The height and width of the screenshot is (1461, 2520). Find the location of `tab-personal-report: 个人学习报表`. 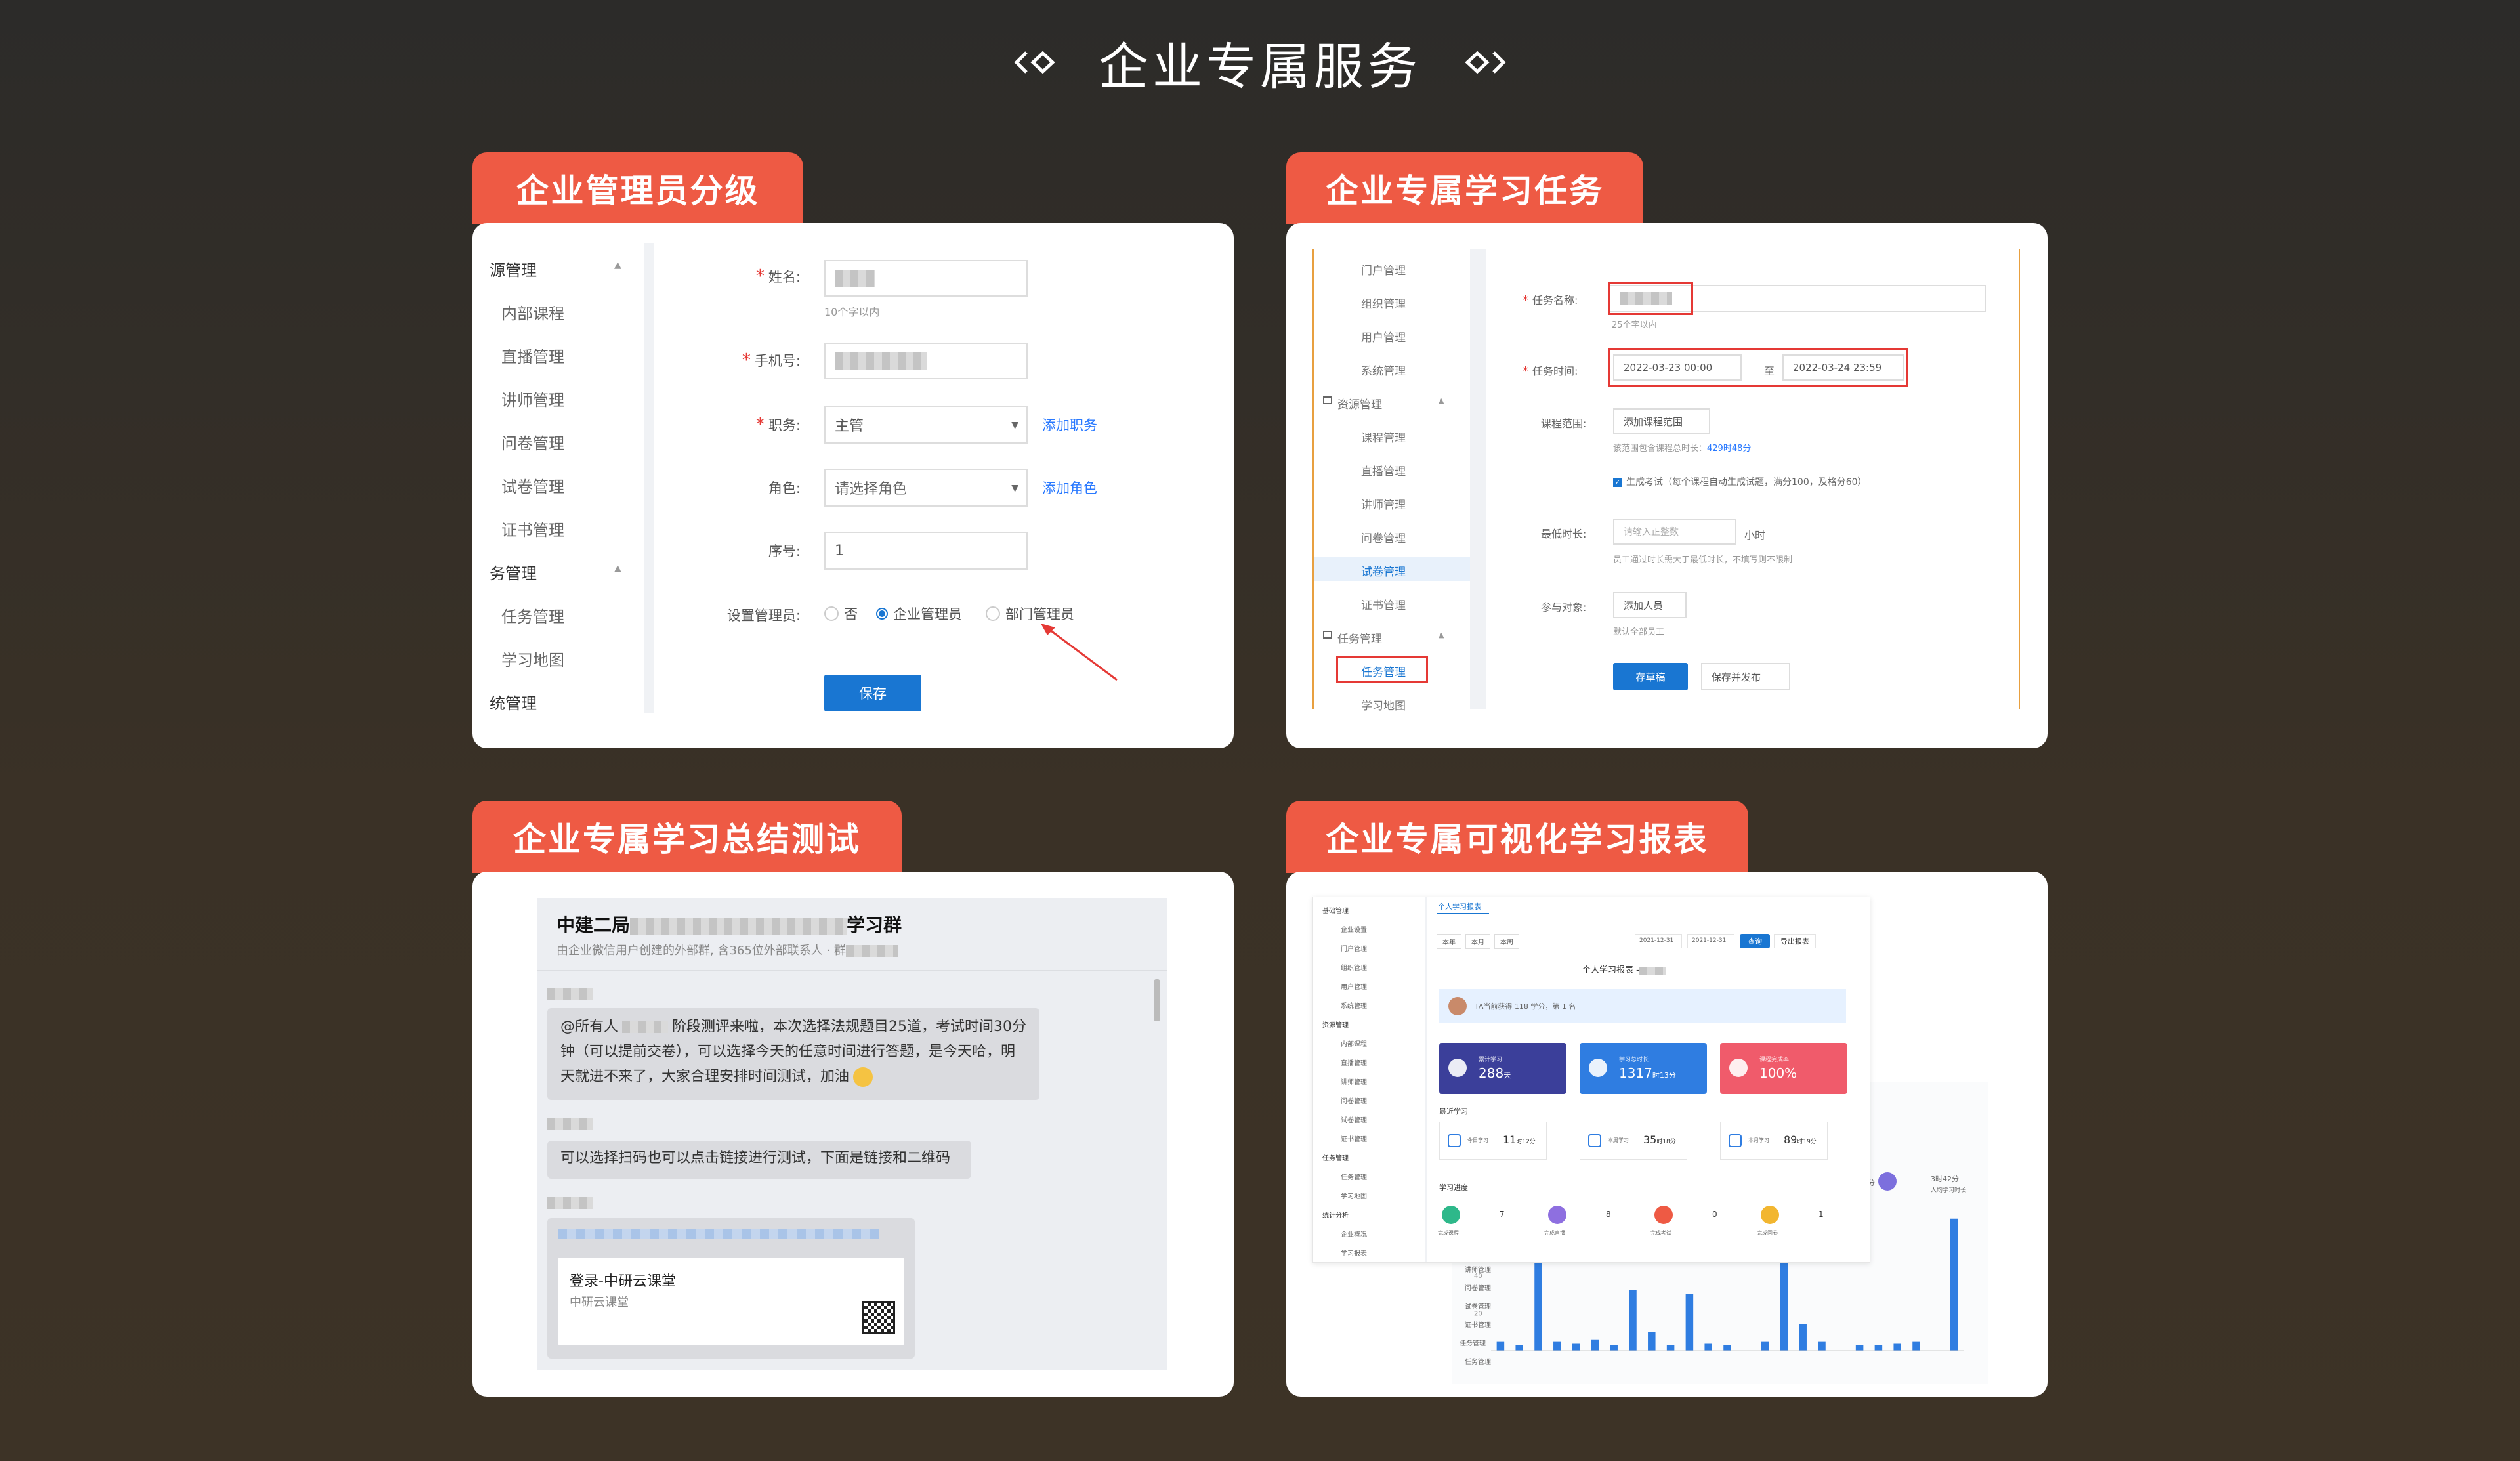

tab-personal-report: 个人学习报表 is located at coordinates (1459, 906).